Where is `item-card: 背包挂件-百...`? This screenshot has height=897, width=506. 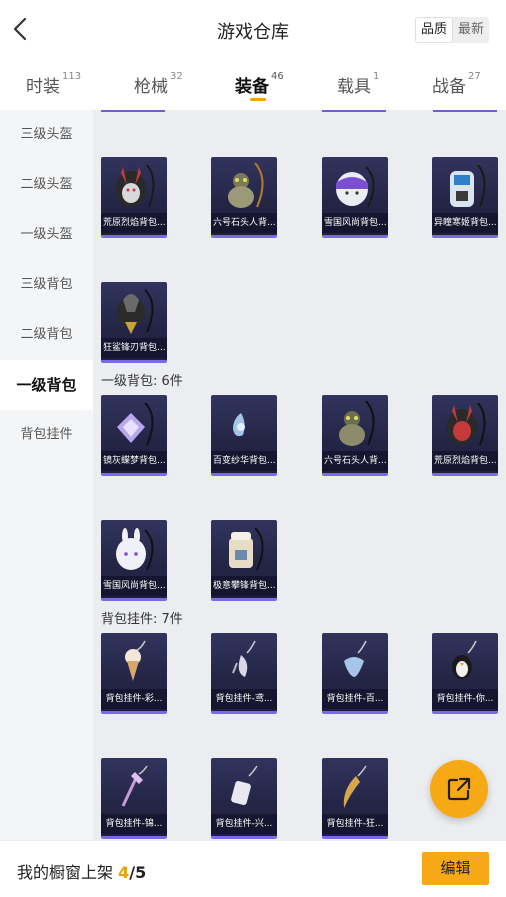
item-card: 背包挂件-百... is located at coordinates (355, 673).